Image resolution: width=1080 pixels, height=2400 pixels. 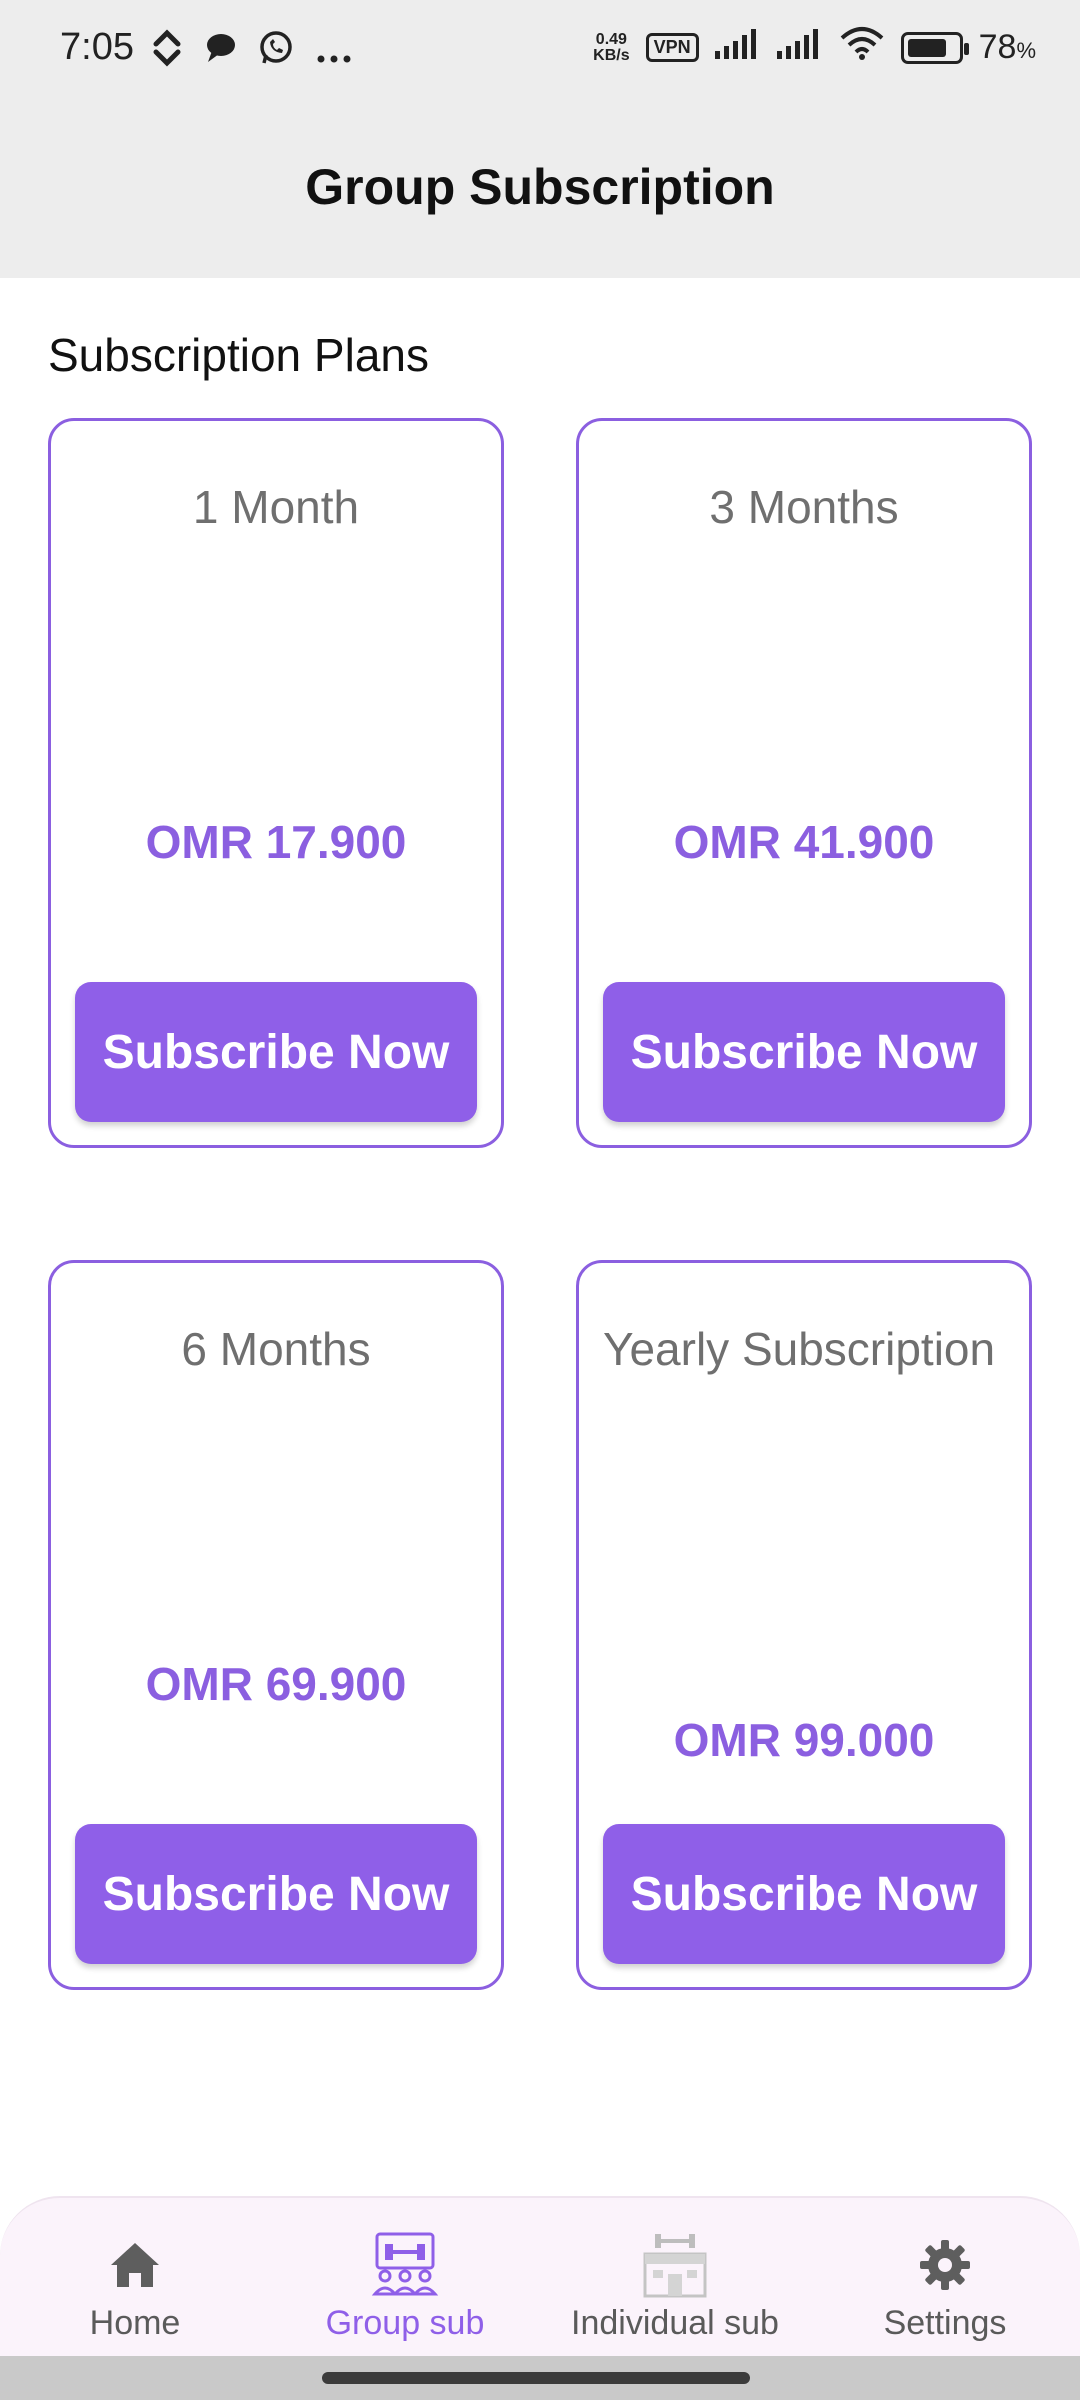 What do you see at coordinates (276, 1625) in the screenshot?
I see `plan-card-6-months: 6 Months OMR 69.900 Subscribe Now` at bounding box center [276, 1625].